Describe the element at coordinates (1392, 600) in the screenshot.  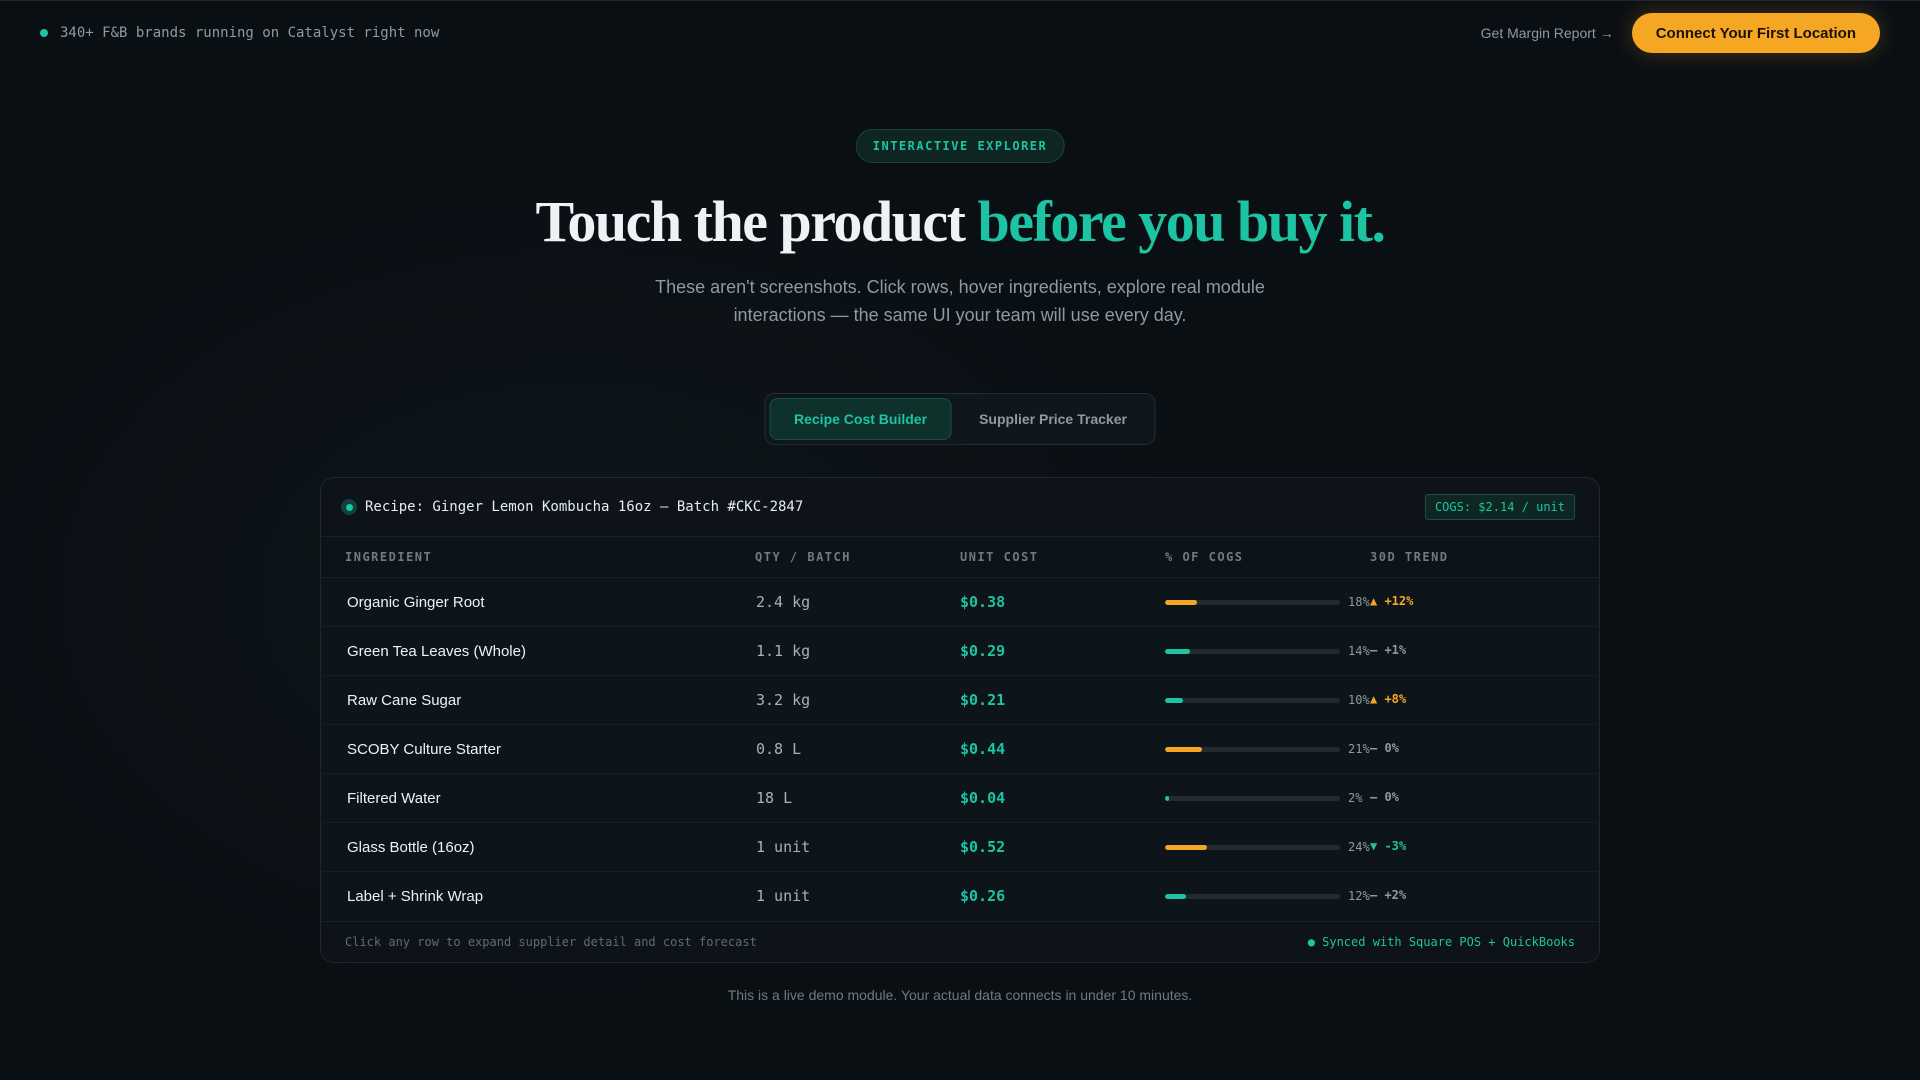
I see `trend-indicator: ▲ +12%` at that location.